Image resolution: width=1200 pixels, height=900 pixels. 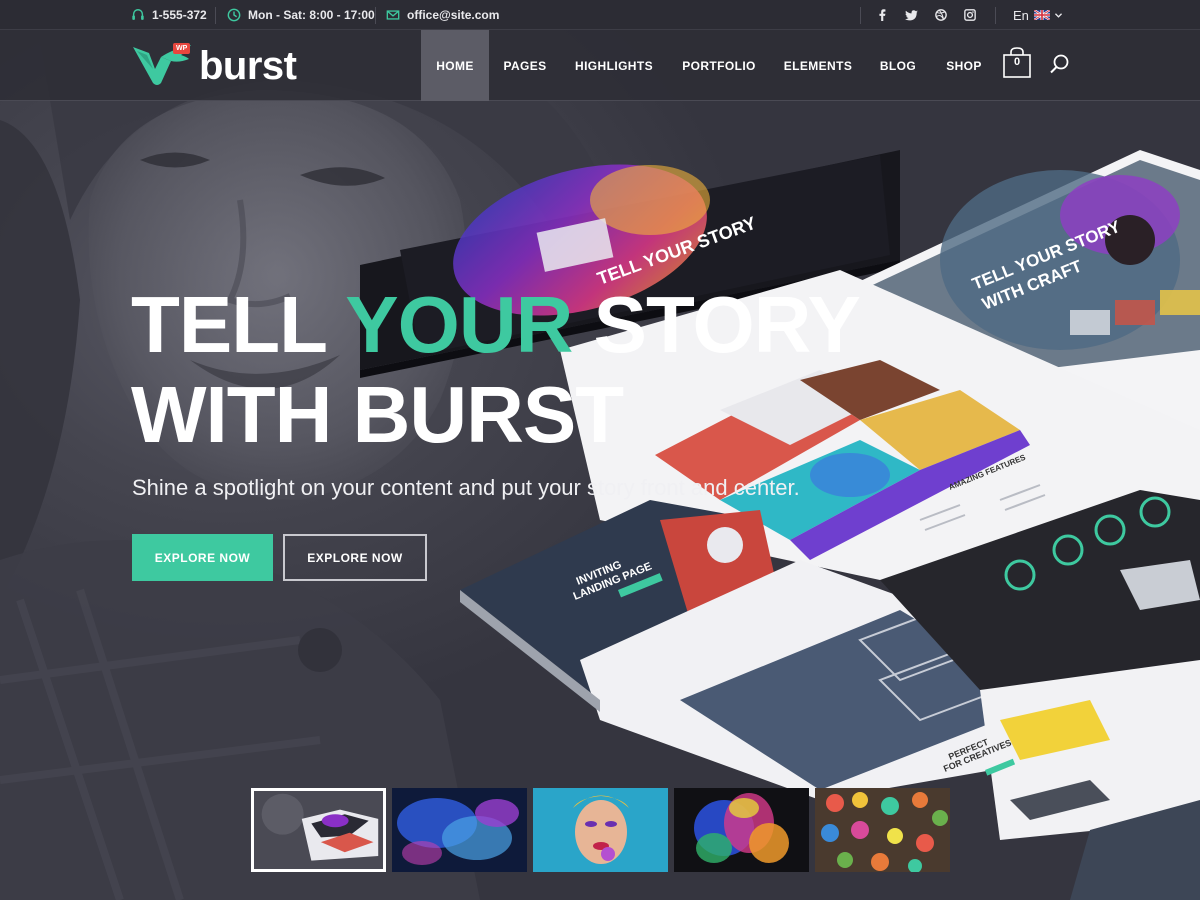 I want to click on twitter-icon, so click(x=911, y=14).